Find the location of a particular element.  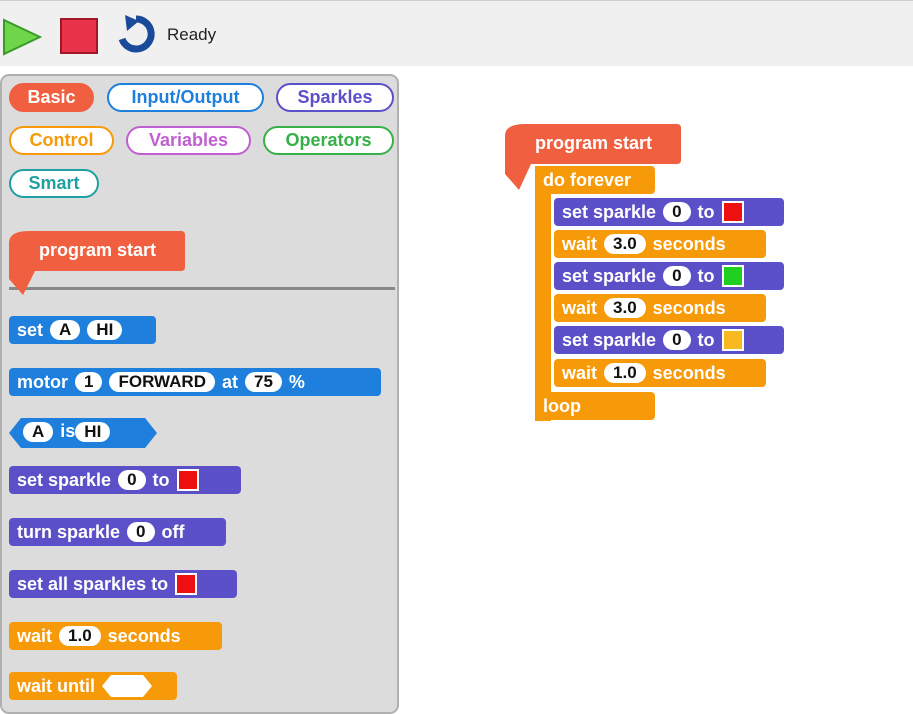

palette-set-block: set A HI is located at coordinates (82, 330).